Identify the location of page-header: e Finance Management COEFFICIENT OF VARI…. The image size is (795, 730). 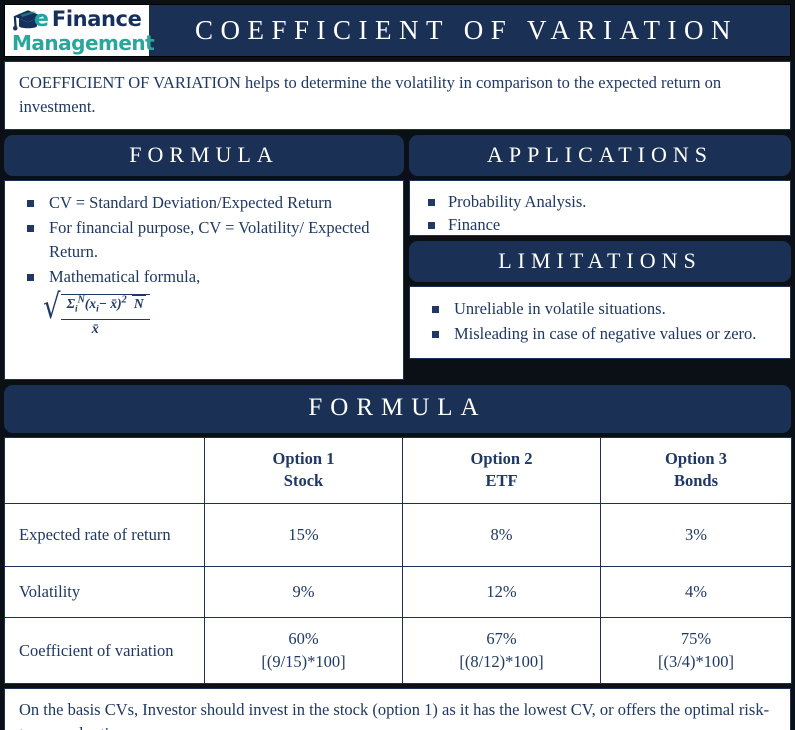
(397, 30).